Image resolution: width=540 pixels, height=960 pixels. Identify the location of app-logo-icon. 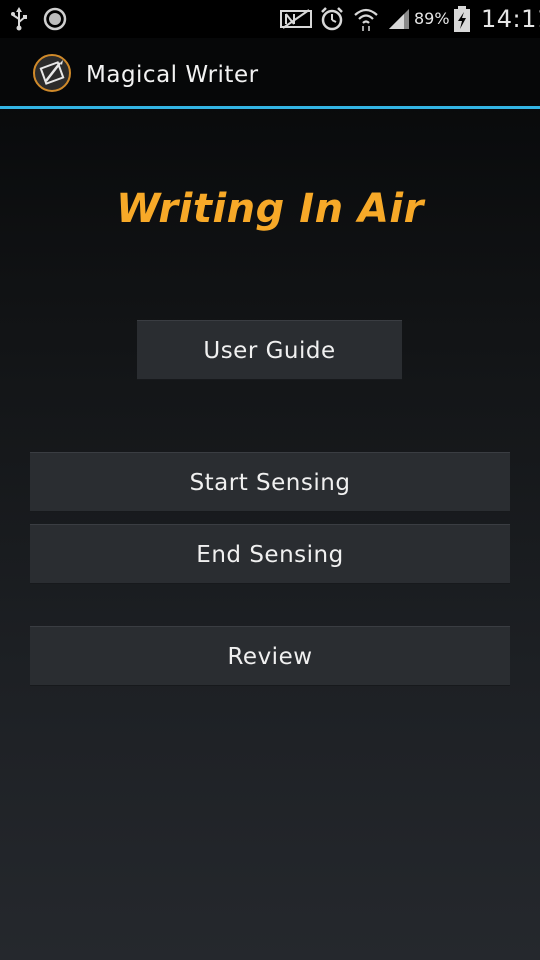
(52, 73).